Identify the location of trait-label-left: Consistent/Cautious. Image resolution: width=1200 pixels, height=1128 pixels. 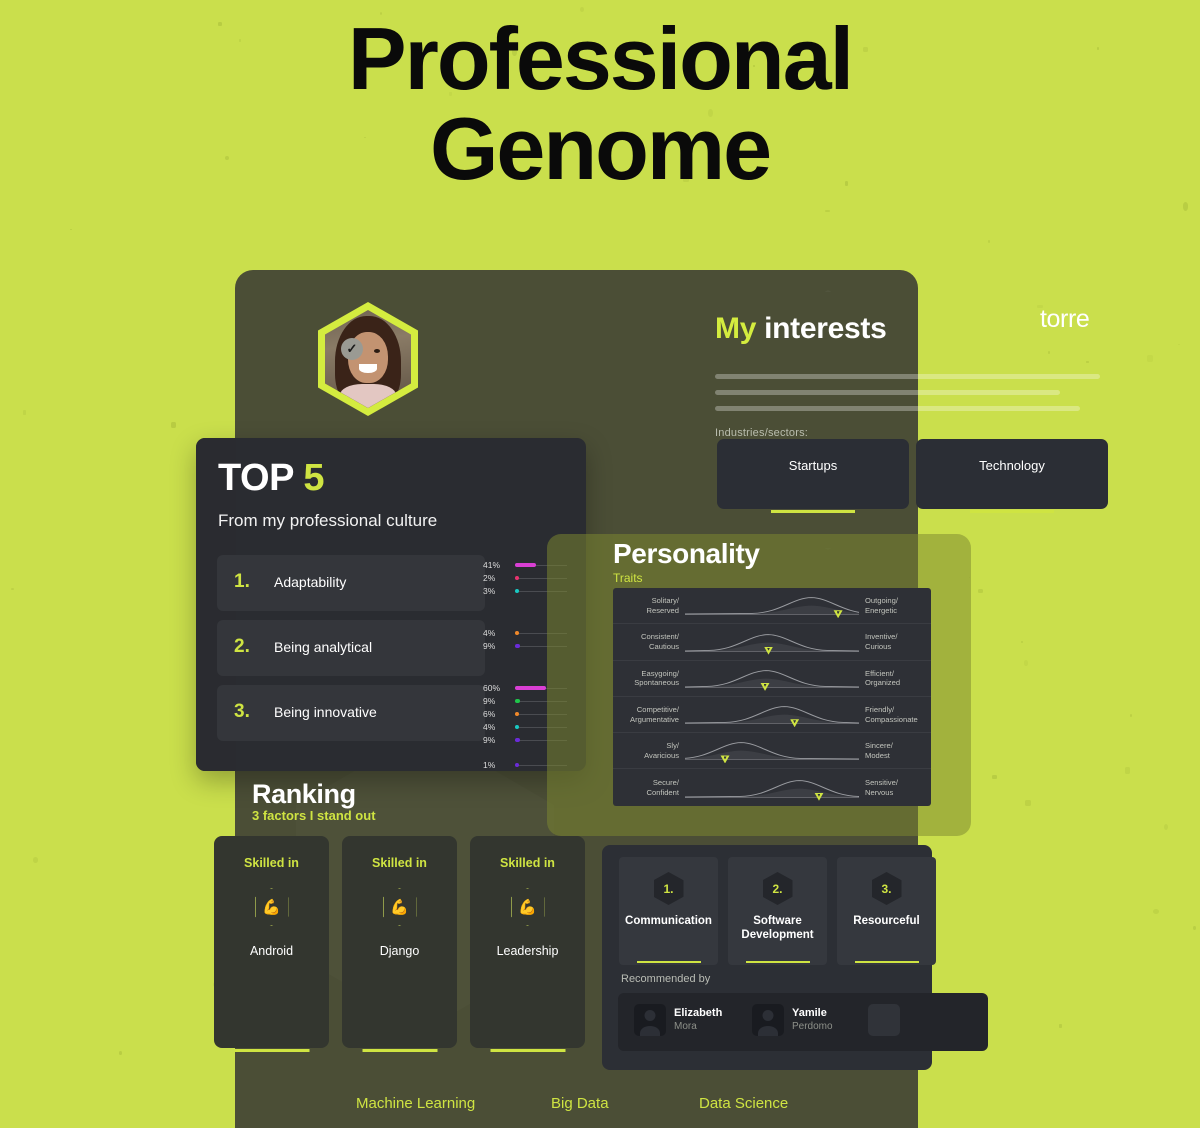
(660, 641).